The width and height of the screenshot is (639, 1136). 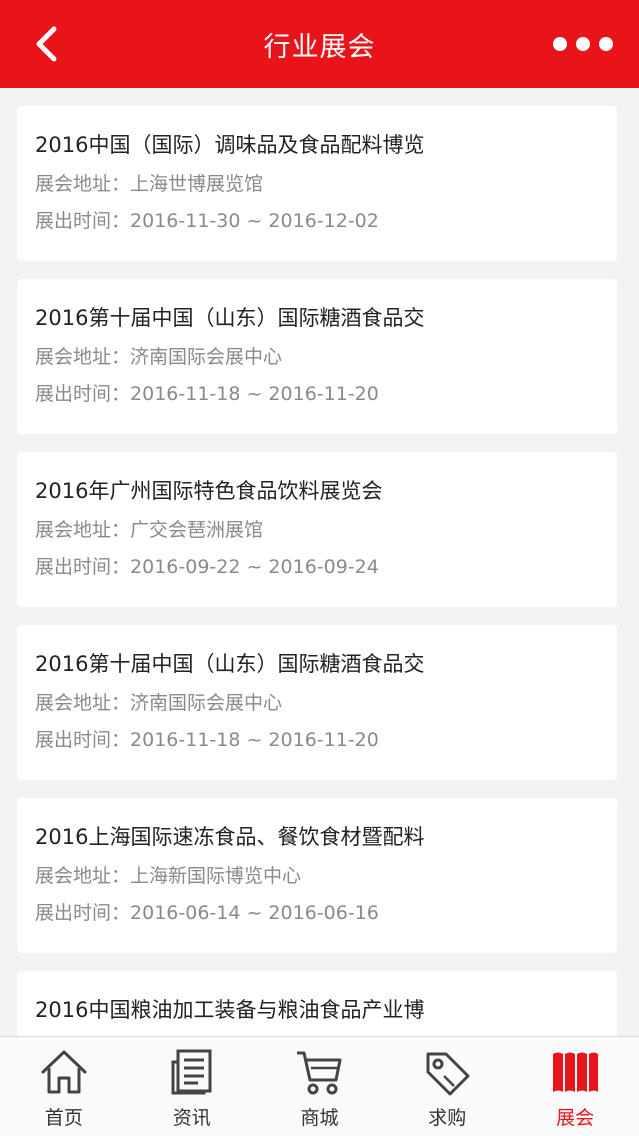 I want to click on exhibition-time: 2016-06-14 ~ 2016-06-16, so click(x=254, y=913).